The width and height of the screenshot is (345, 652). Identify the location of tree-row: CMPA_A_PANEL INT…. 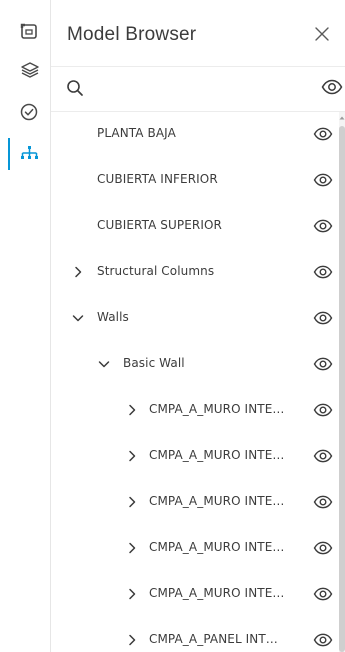
(192, 635).